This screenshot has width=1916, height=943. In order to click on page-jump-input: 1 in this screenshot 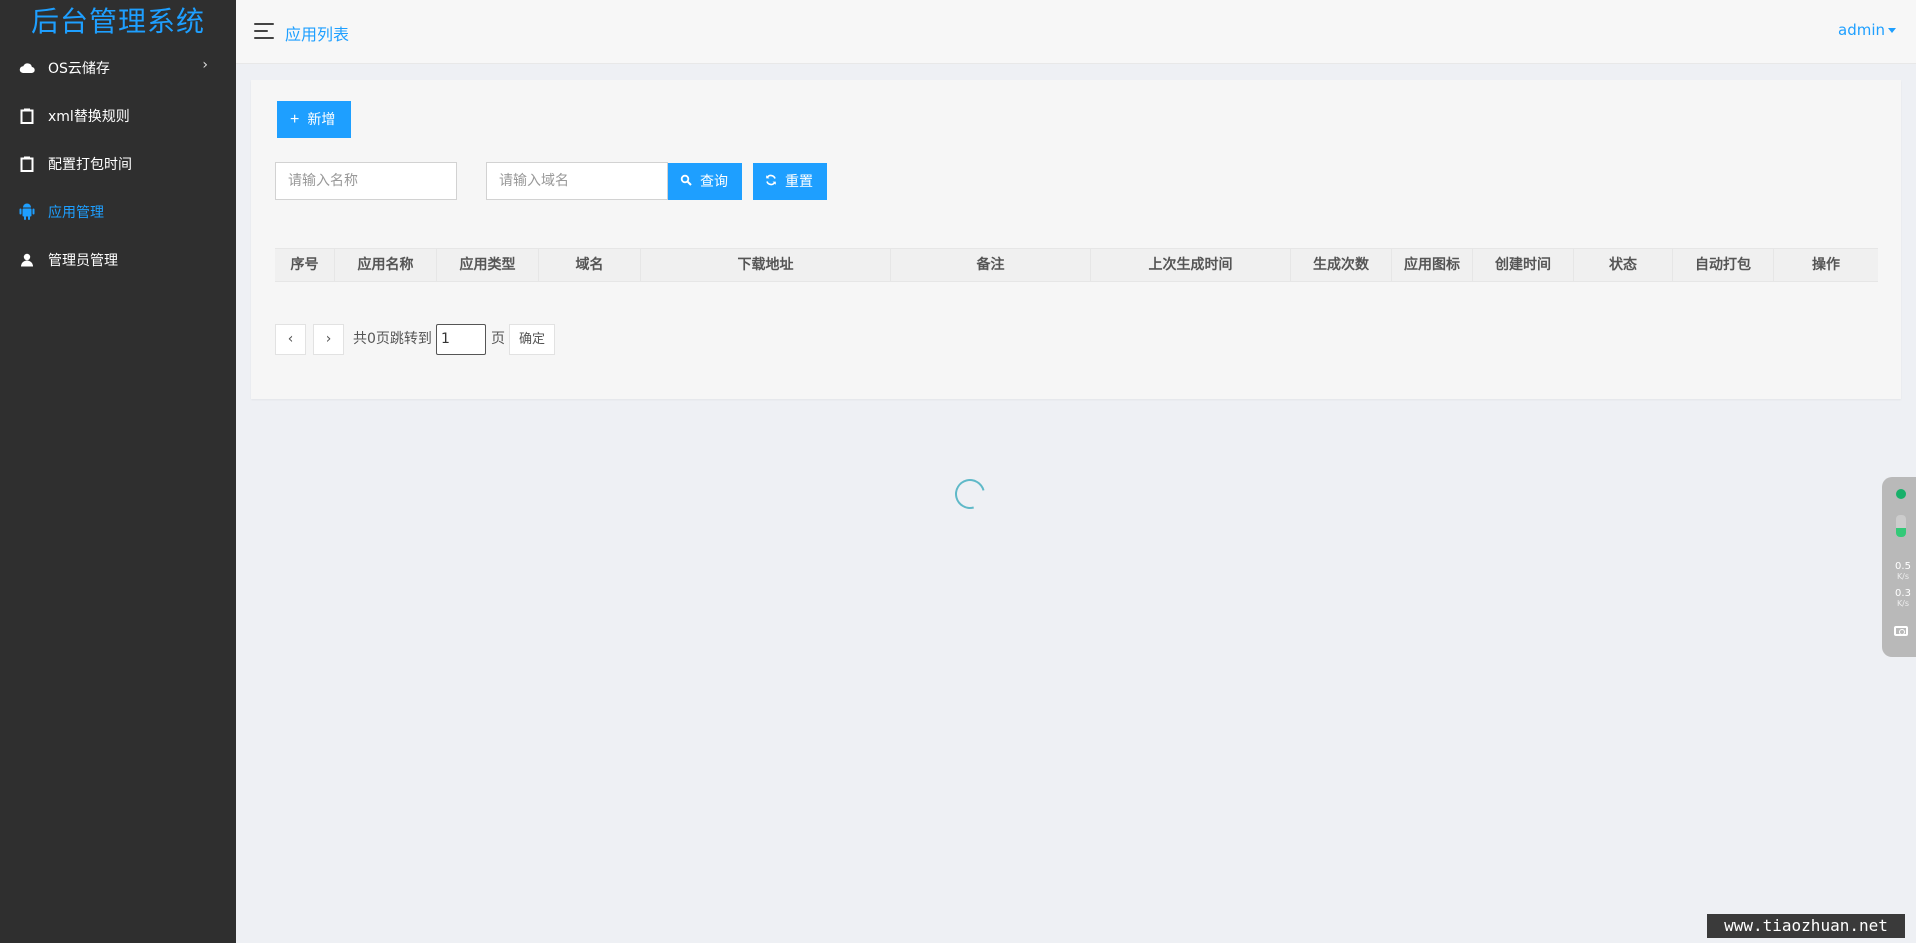, I will do `click(461, 339)`.